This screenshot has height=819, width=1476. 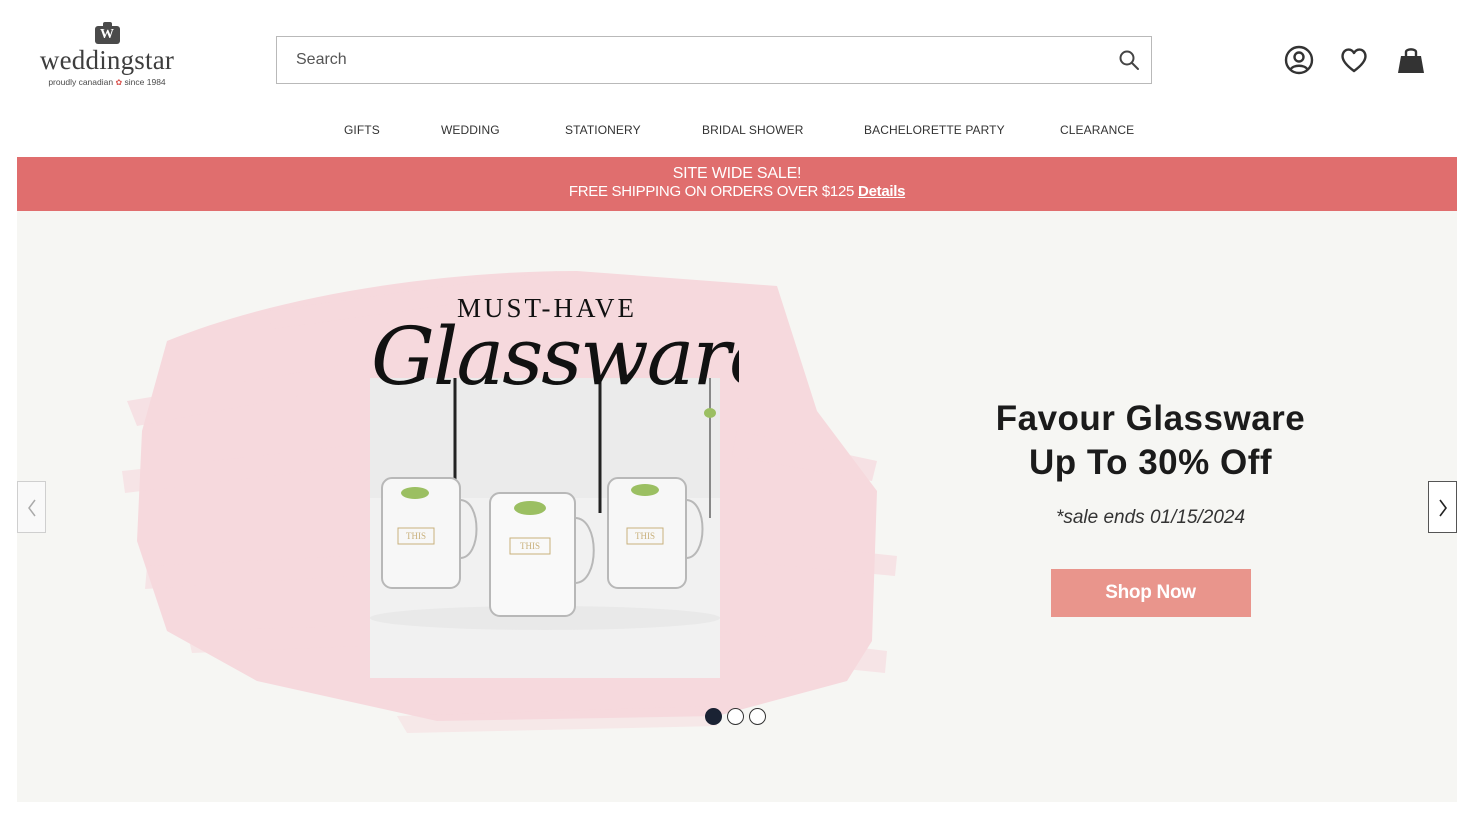 I want to click on logo-badge: W, so click(x=107, y=33).